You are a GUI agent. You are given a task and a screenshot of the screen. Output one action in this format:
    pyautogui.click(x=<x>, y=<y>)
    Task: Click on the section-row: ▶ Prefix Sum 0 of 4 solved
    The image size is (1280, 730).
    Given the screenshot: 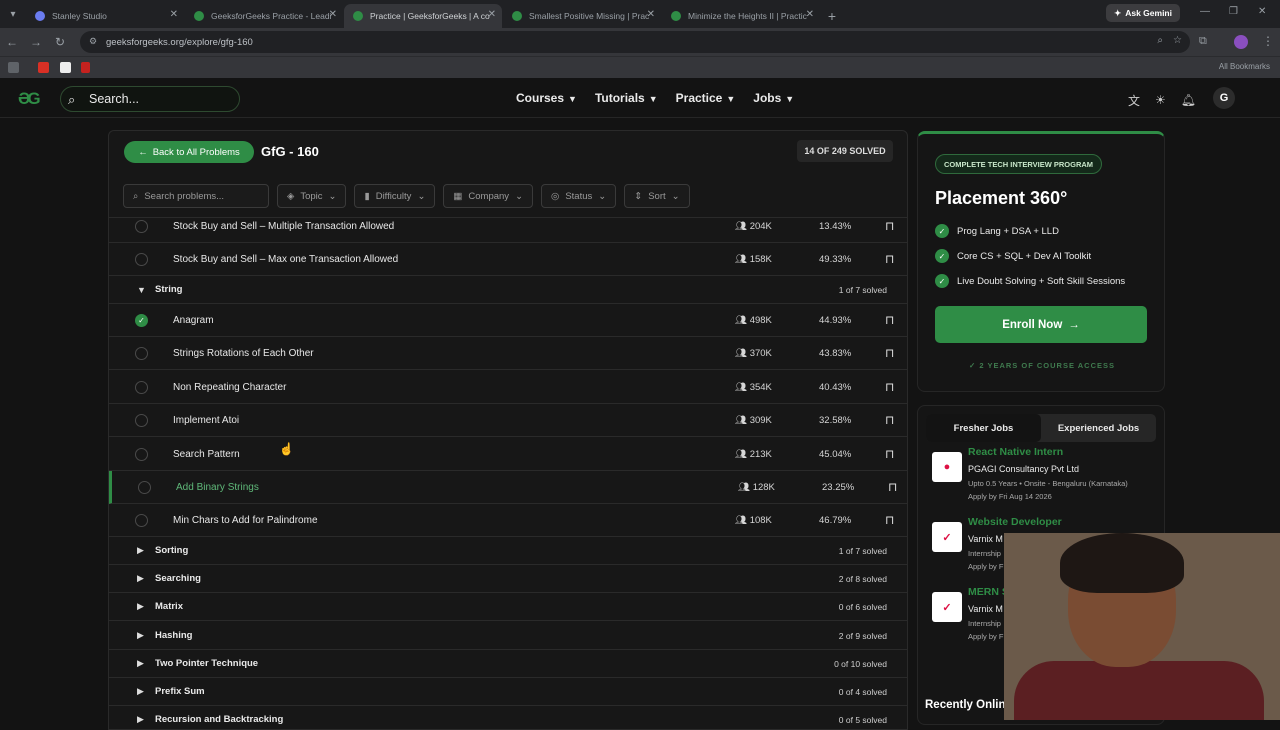 What is the action you would take?
    pyautogui.click(x=508, y=692)
    